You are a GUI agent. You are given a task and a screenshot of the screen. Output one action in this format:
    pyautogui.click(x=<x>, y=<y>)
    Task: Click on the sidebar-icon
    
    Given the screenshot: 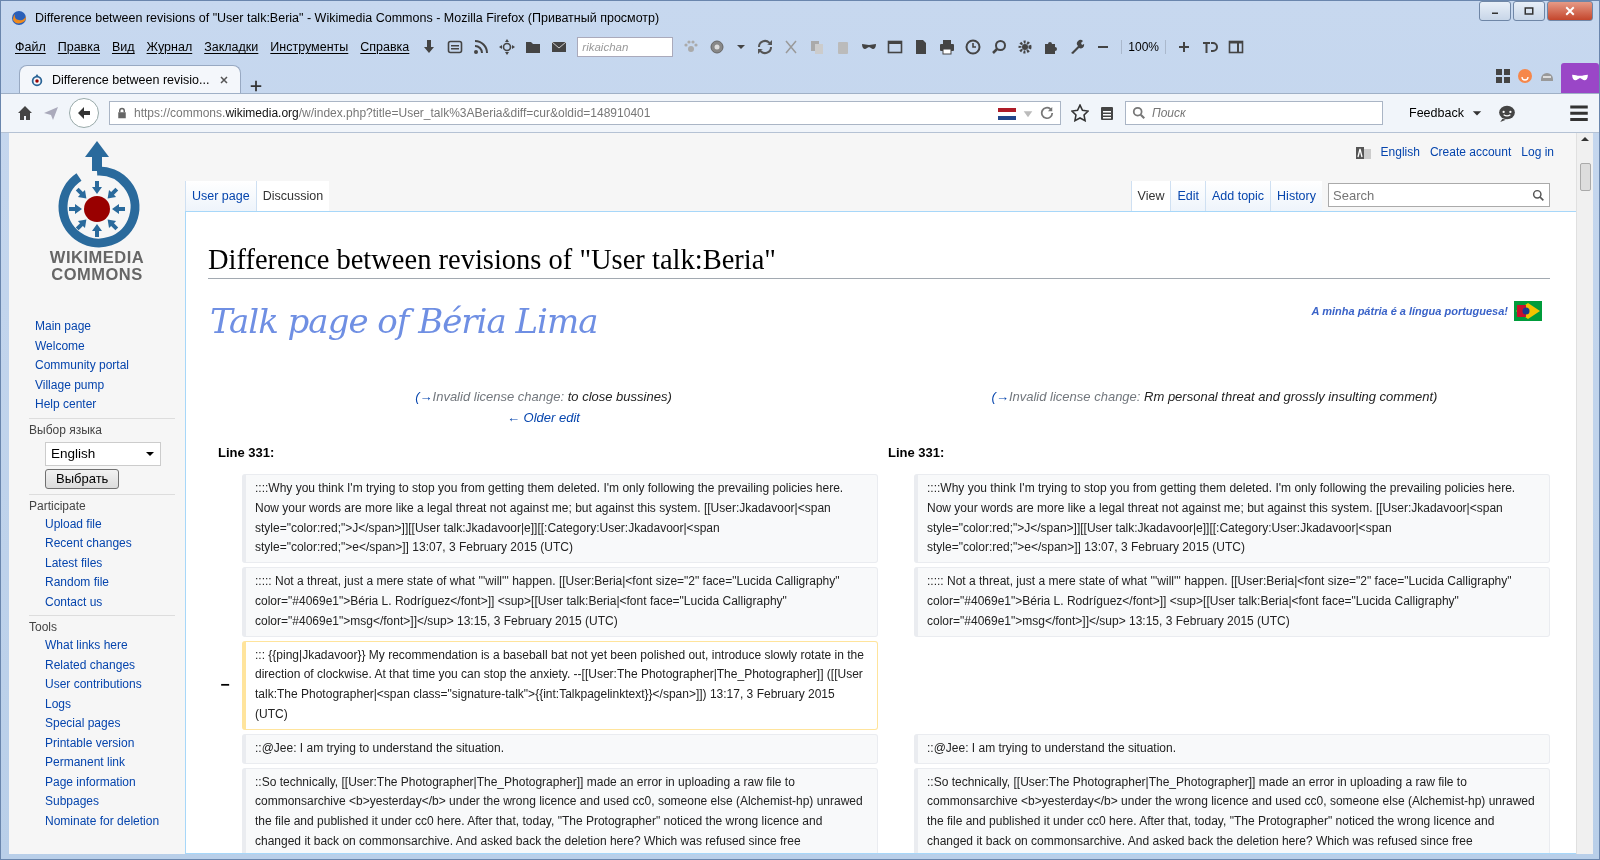 What is the action you would take?
    pyautogui.click(x=1236, y=47)
    